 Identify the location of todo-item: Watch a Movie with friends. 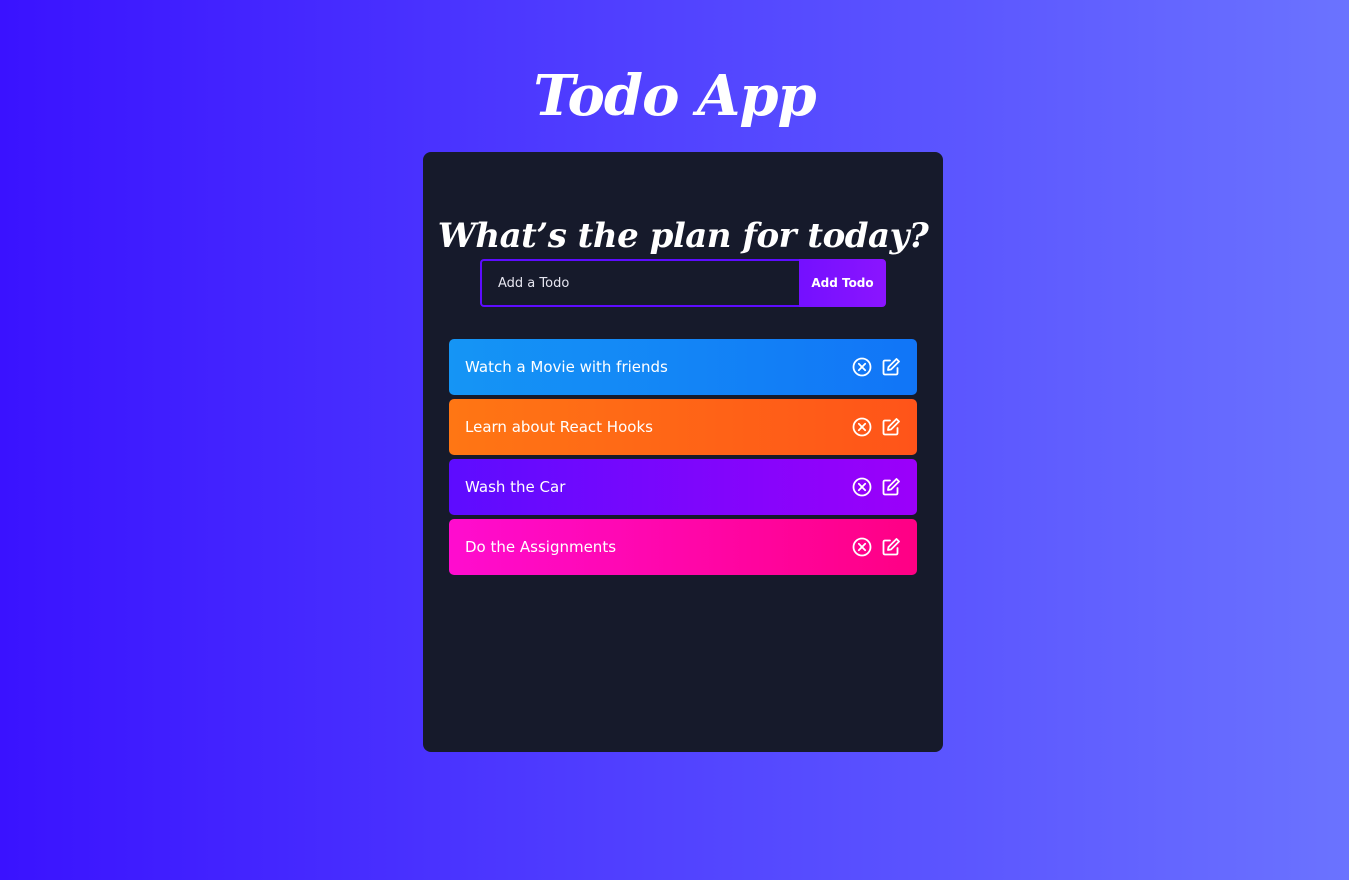
(683, 367).